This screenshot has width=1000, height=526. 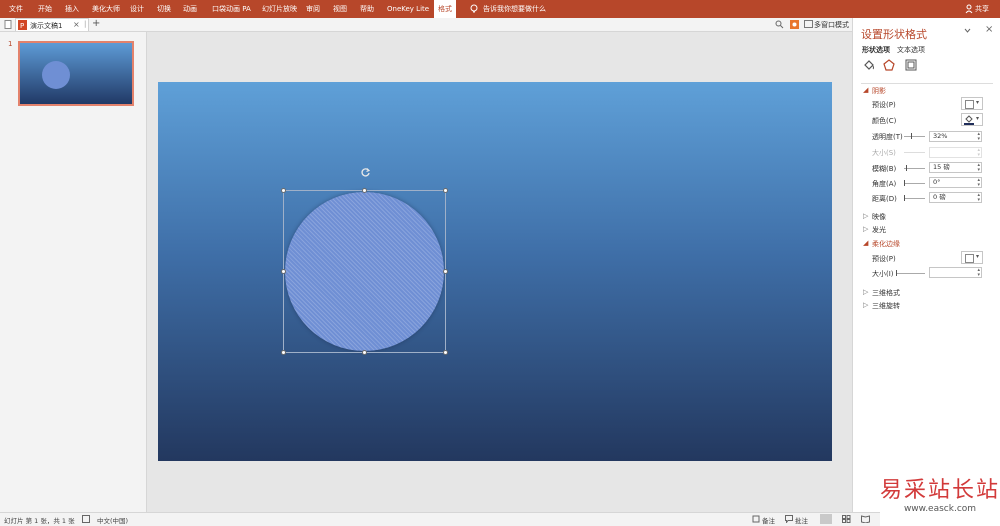 I want to click on normal-view-icon, so click(x=826, y=519).